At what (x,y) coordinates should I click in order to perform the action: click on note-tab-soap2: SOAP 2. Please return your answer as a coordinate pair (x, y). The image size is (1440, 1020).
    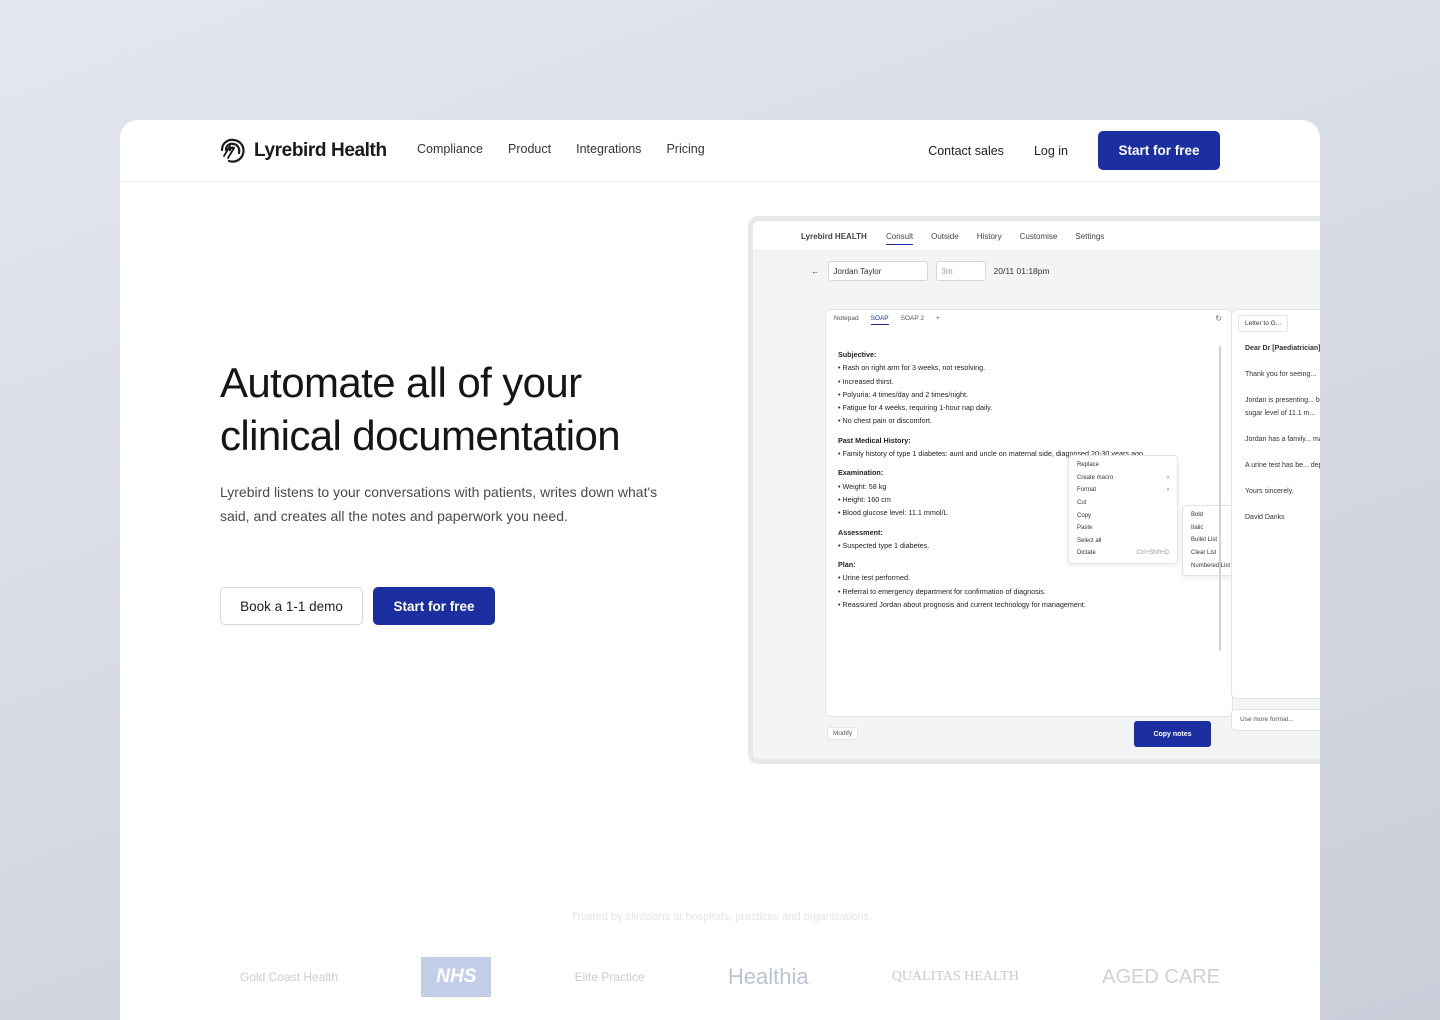
    Looking at the image, I should click on (912, 320).